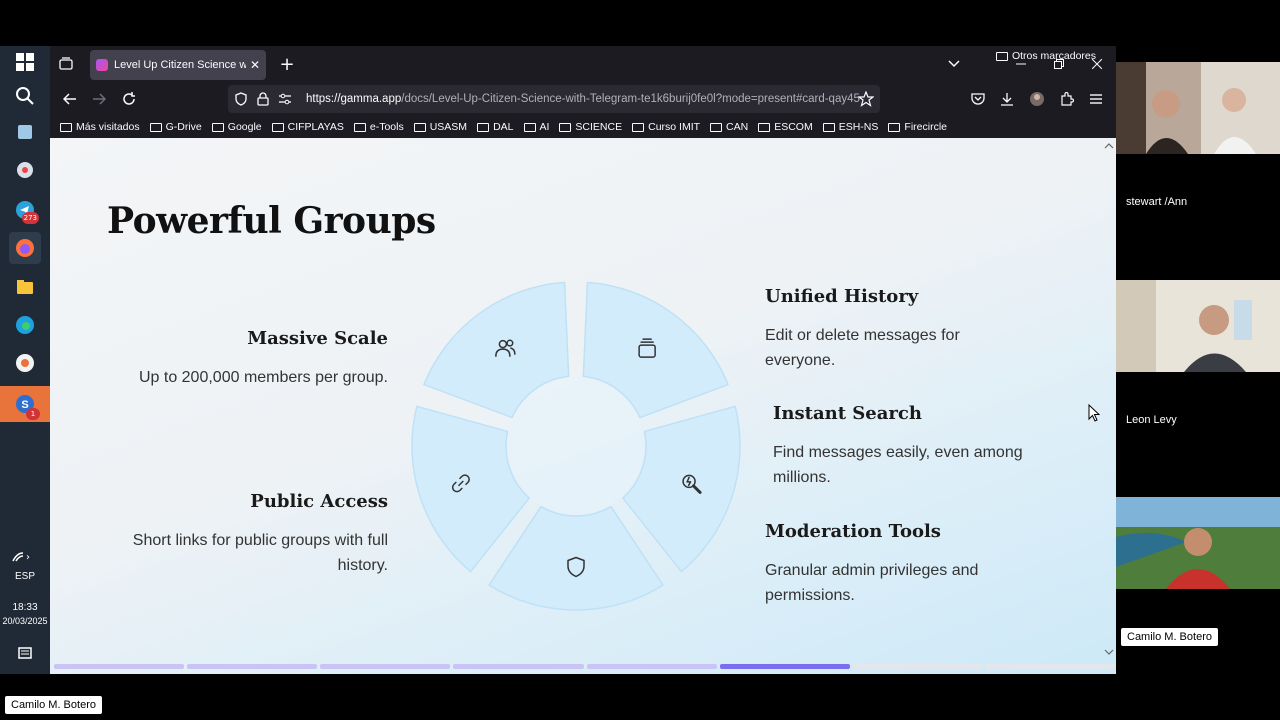 The height and width of the screenshot is (720, 1280). I want to click on firefox-icon, so click(25, 248).